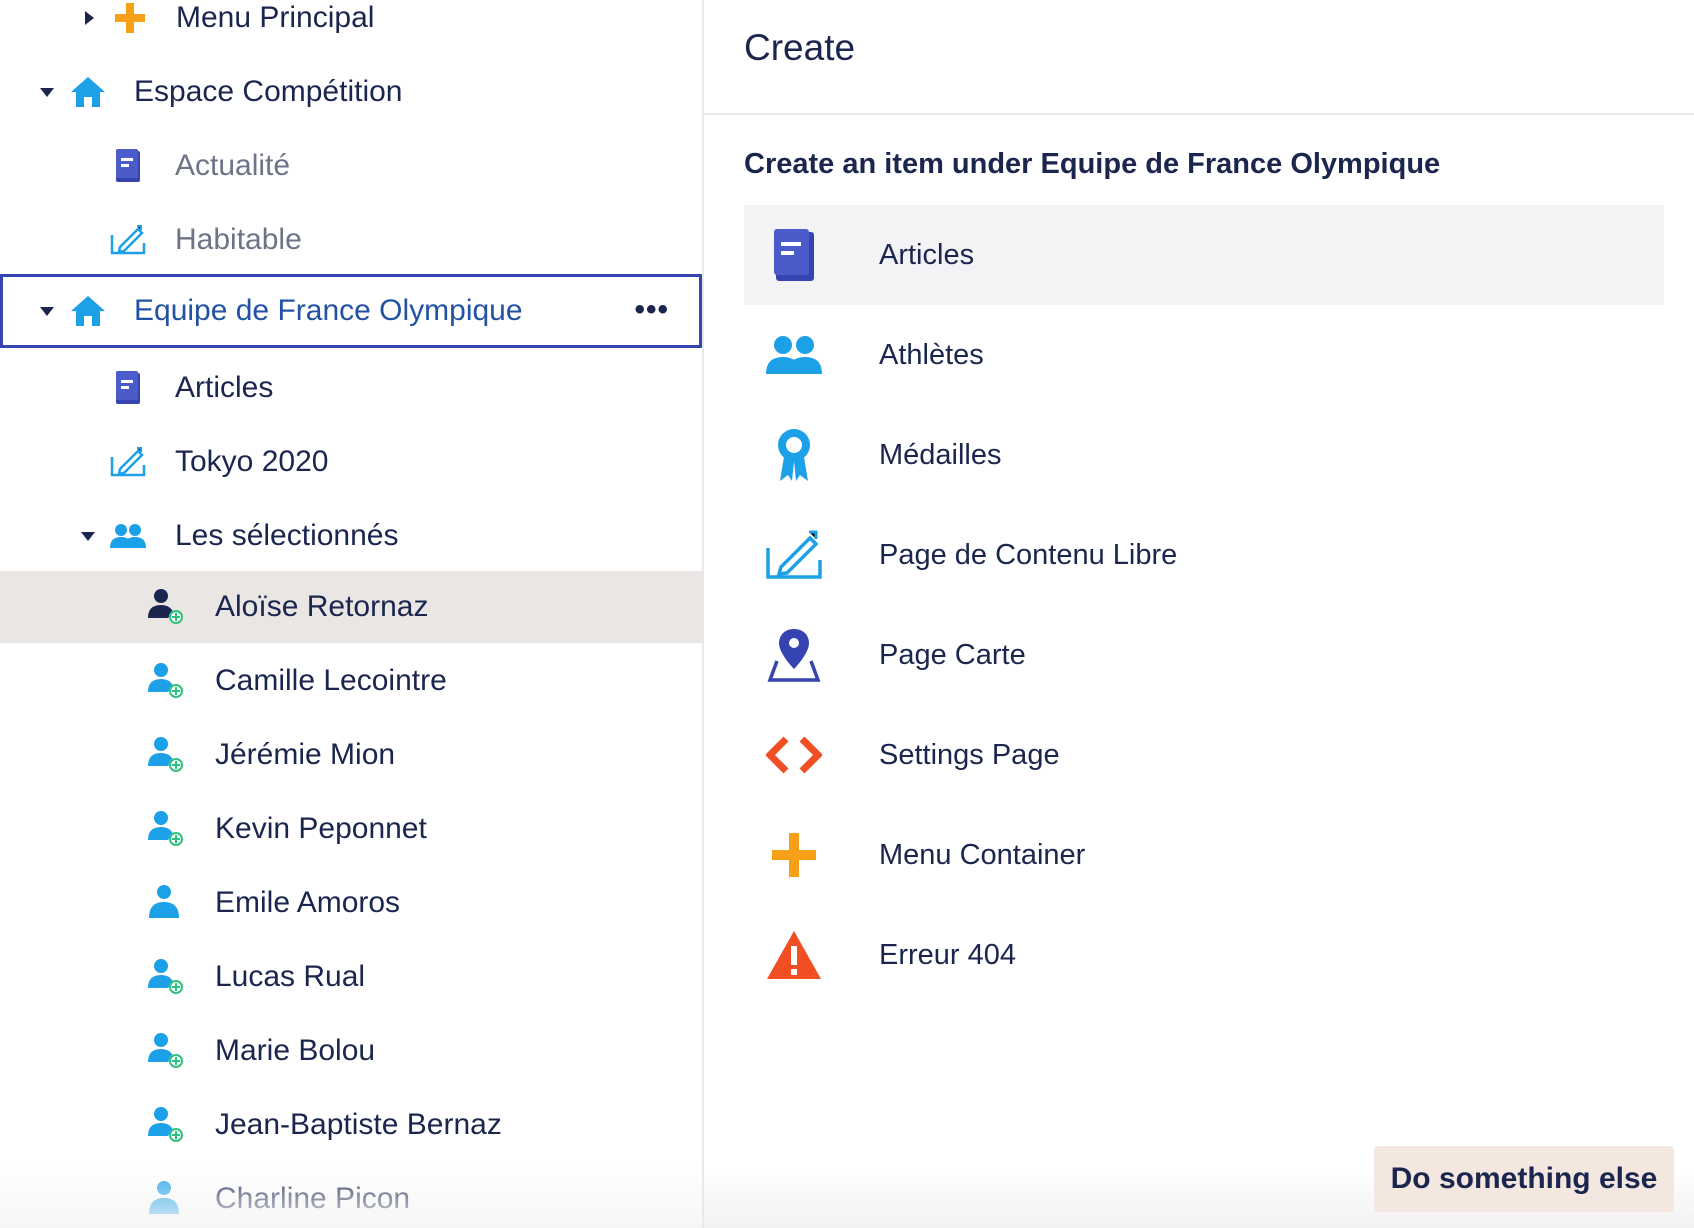  What do you see at coordinates (952, 654) in the screenshot?
I see `content-type-label: Page Carte` at bounding box center [952, 654].